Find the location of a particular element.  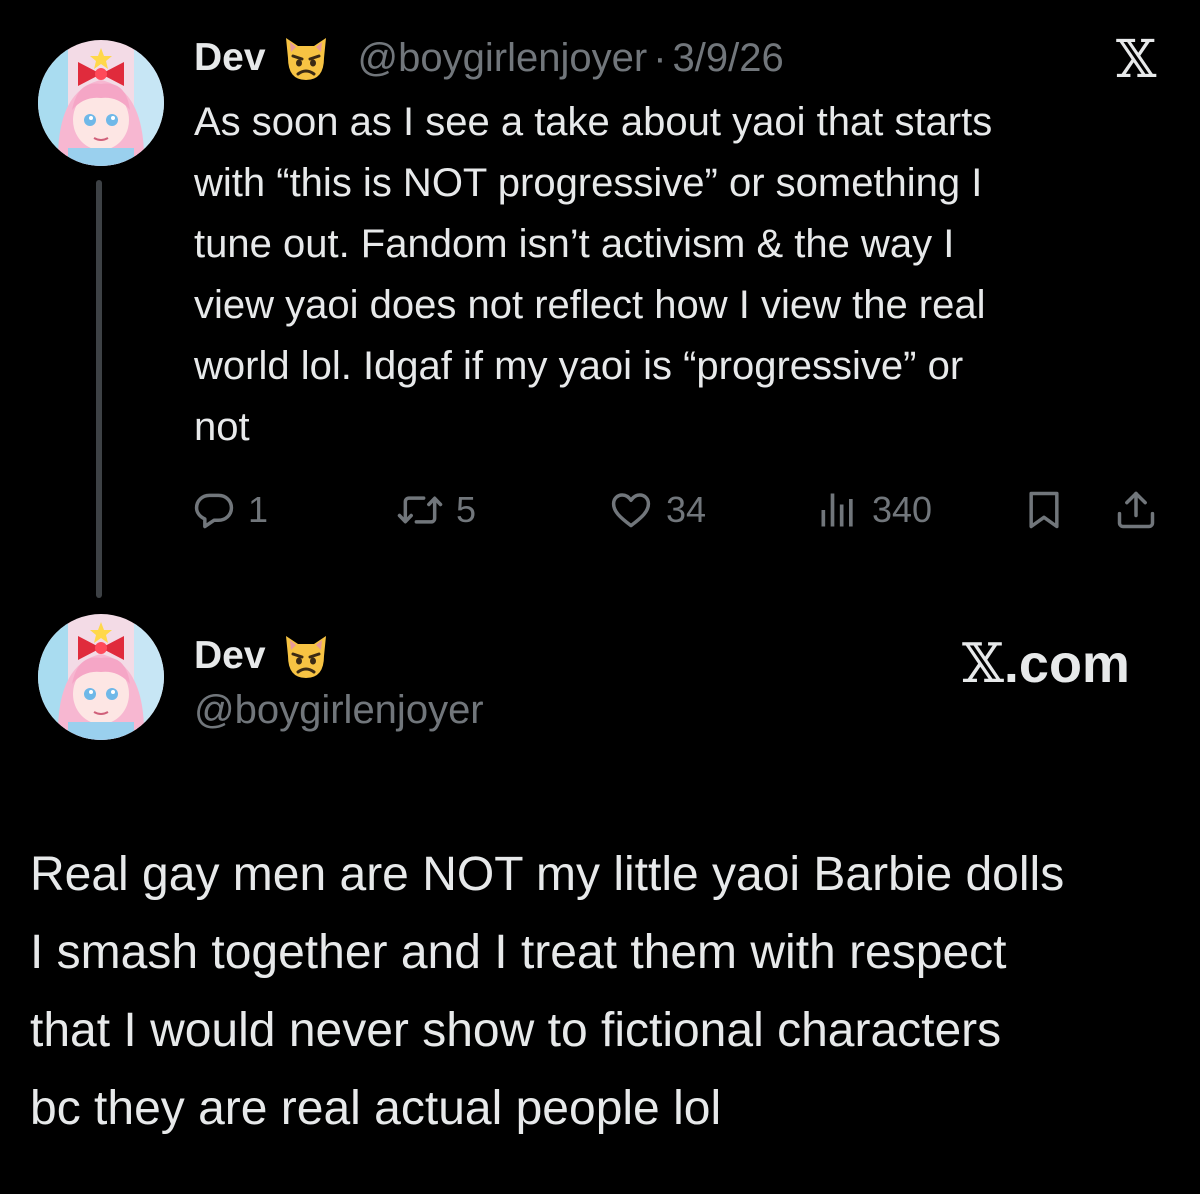

share-icon is located at coordinates (1136, 510).